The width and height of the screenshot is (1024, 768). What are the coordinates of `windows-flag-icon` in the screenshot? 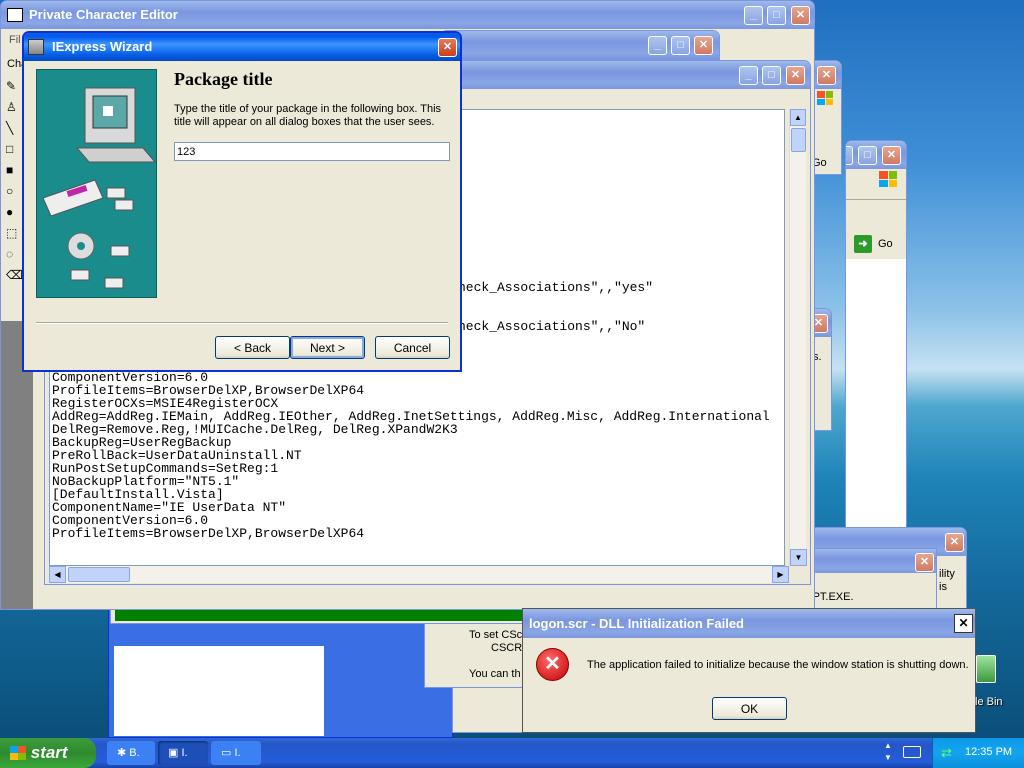 It's located at (18, 753).